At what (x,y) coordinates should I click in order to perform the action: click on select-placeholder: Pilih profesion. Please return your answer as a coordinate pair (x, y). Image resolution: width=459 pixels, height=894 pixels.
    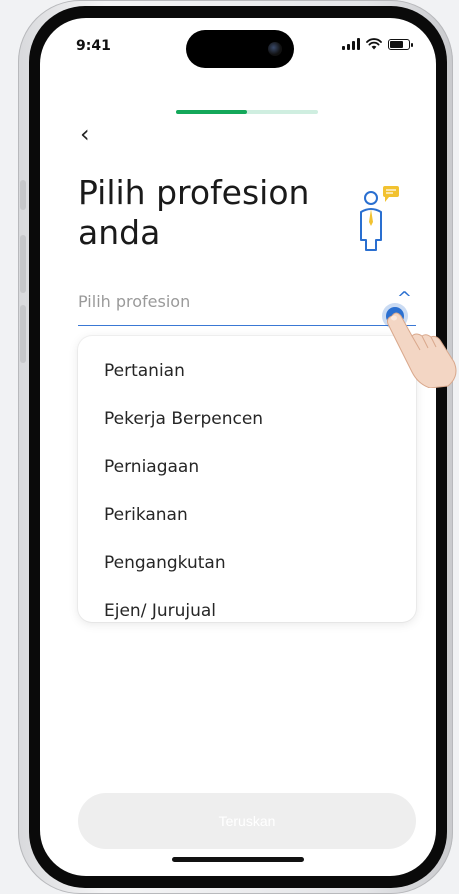
    Looking at the image, I should click on (134, 301).